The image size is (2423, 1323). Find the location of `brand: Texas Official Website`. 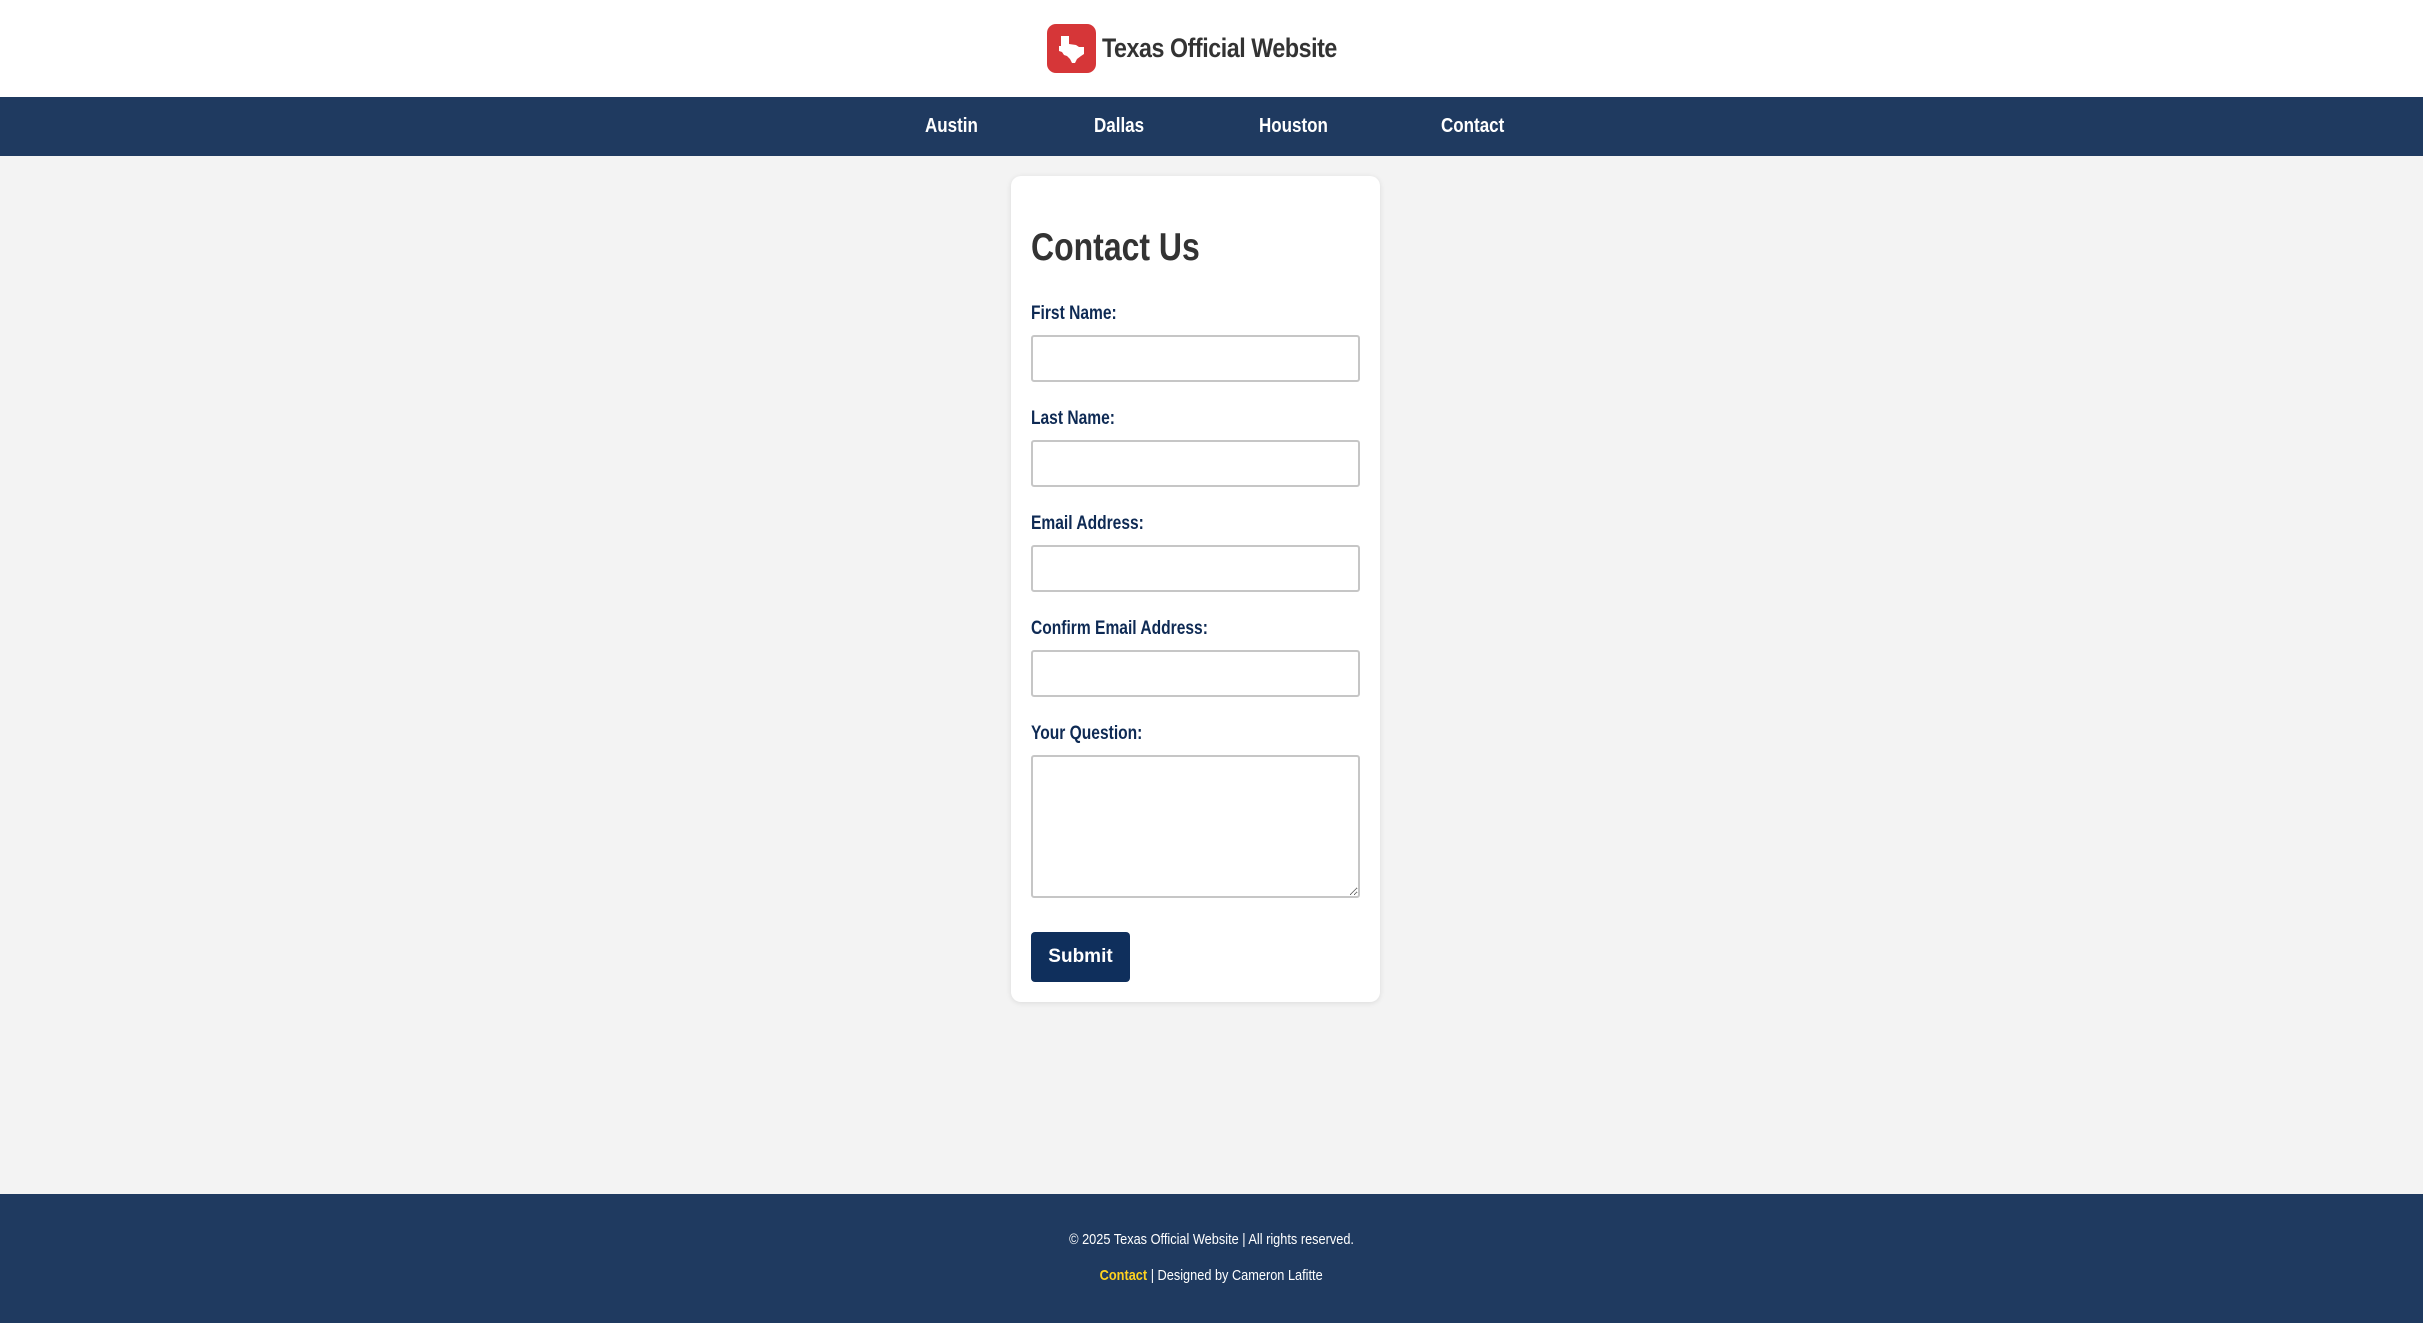

brand: Texas Official Website is located at coordinates (1211, 48).